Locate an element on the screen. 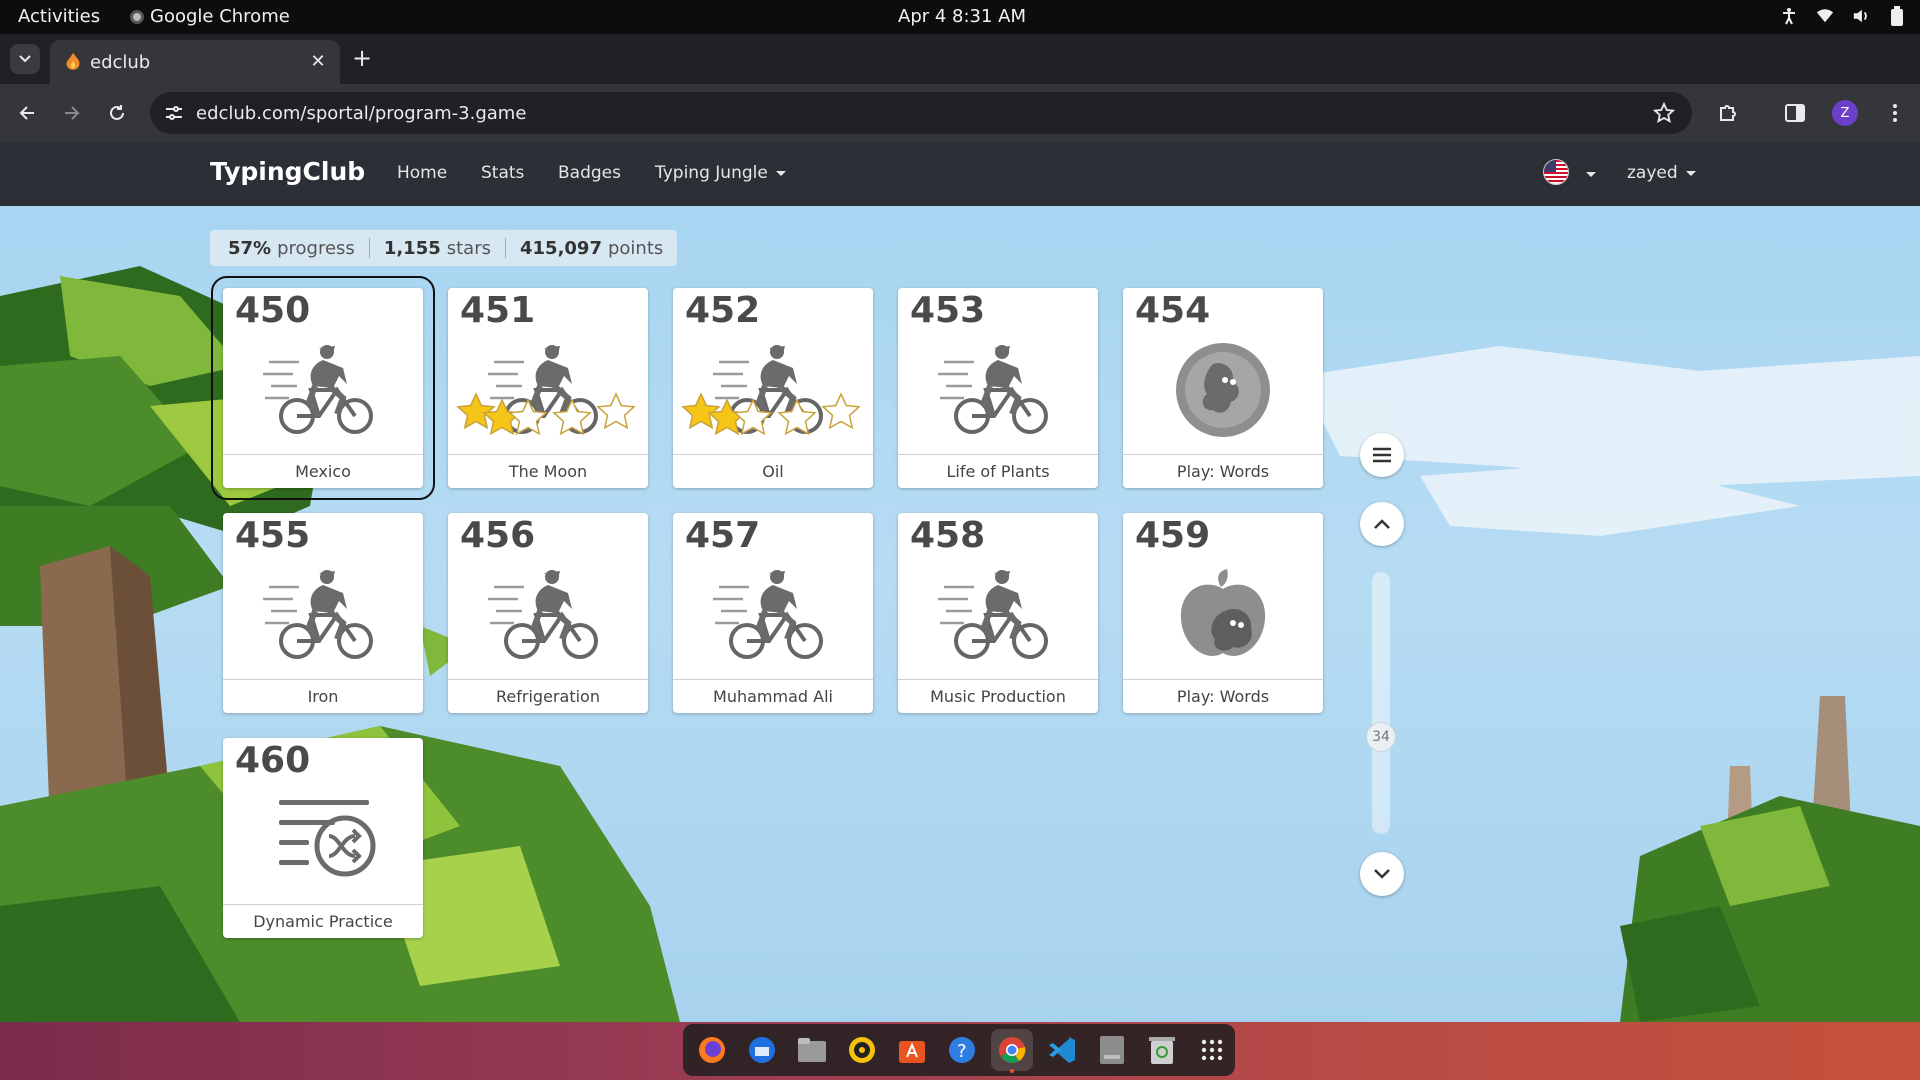  scroll-track is located at coordinates (1381, 703).